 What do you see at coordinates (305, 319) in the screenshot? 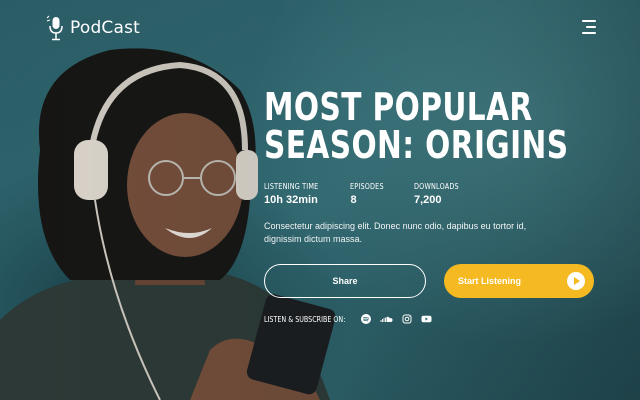
I see `subscribe-label: LISTEN & SUBSCRIBE ON:` at bounding box center [305, 319].